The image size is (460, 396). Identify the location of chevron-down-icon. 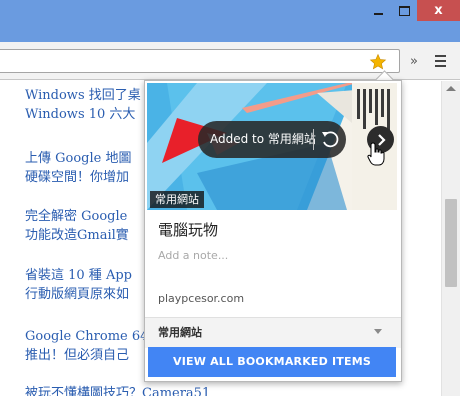
(378, 331).